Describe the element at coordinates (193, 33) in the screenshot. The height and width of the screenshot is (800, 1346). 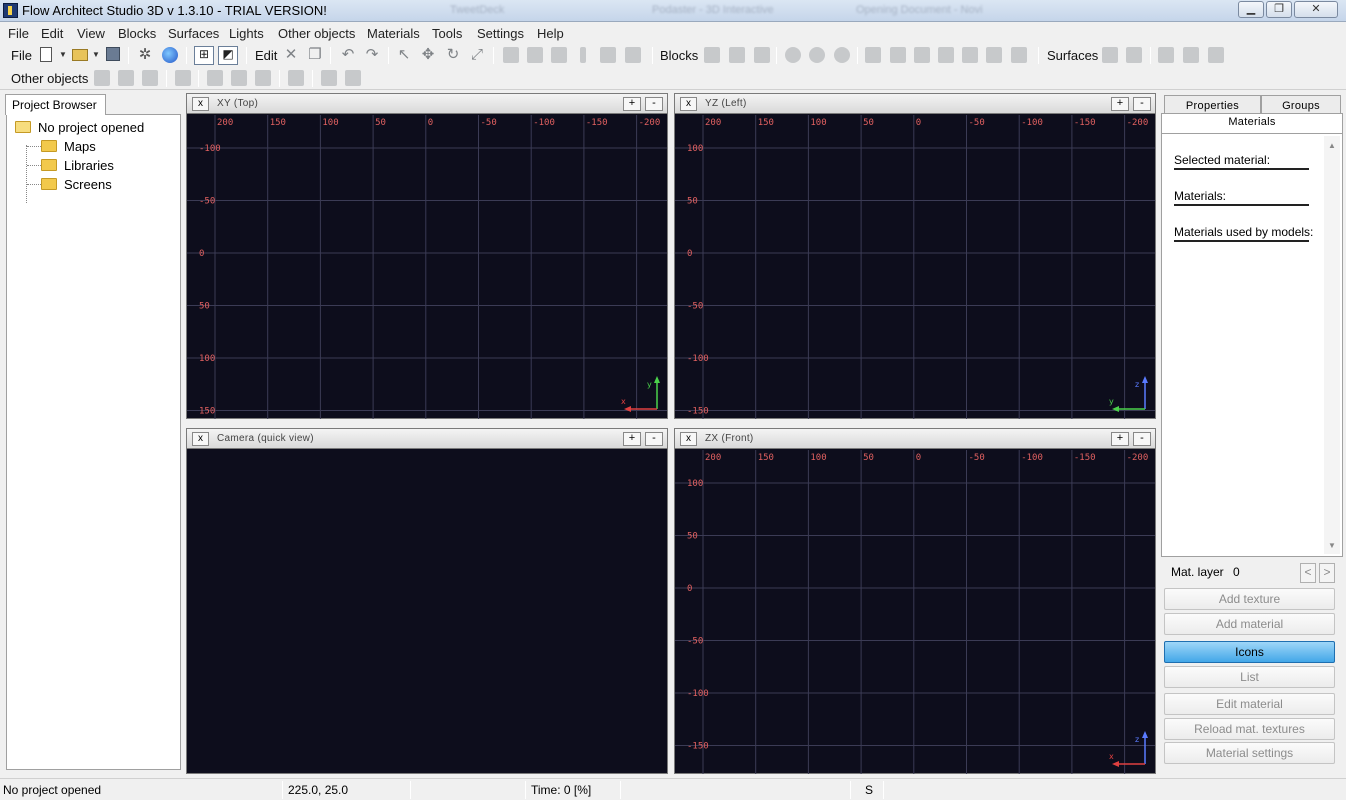
I see `menu-surfaces: Surfaces` at that location.